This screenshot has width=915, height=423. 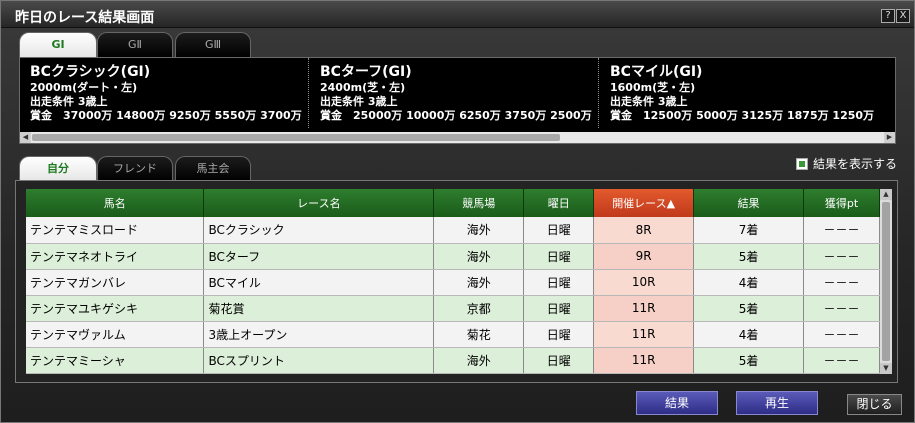 I want to click on close-button: 閉じる, so click(x=874, y=404).